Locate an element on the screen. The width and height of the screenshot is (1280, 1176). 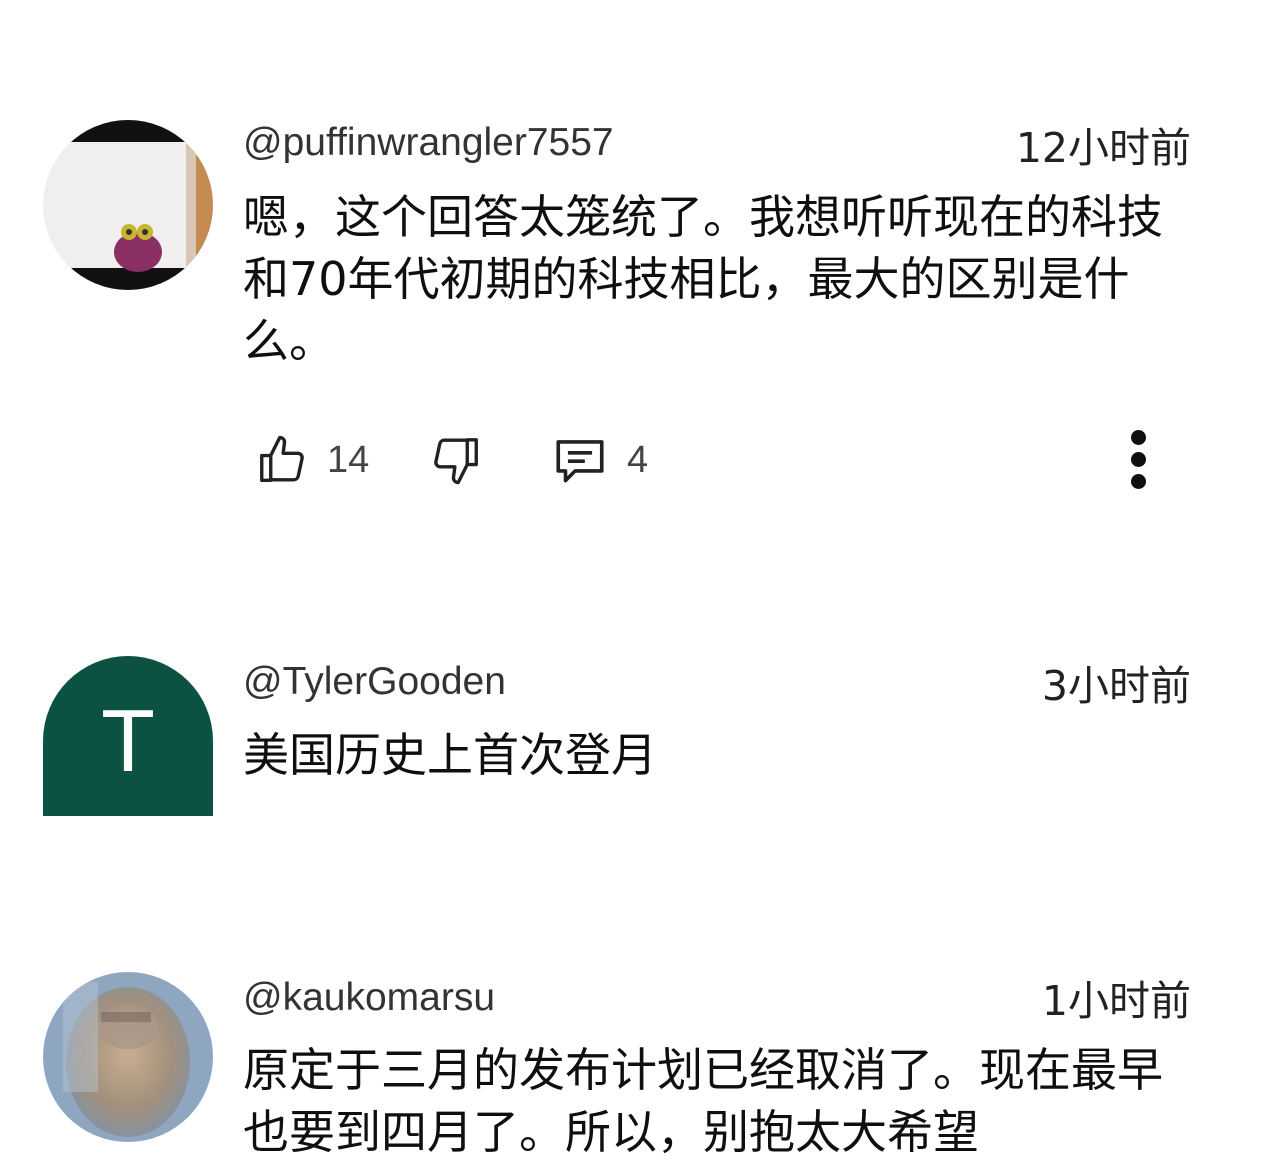
comment-text: 原定于三月的发布计划已经取消了。现在最早也要到四月了。所以，别抱太大希望 is located at coordinates (703, 1101).